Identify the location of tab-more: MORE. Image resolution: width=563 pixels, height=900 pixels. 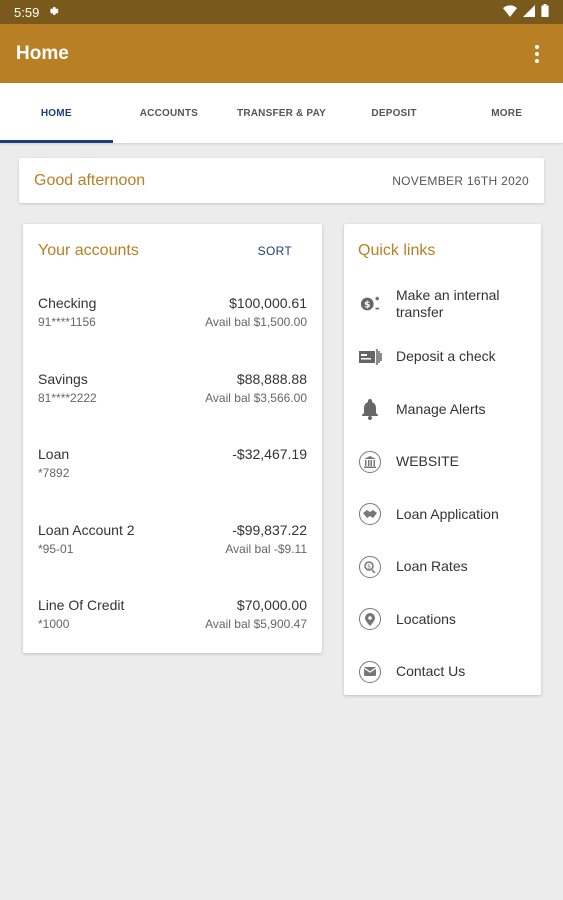
(506, 113).